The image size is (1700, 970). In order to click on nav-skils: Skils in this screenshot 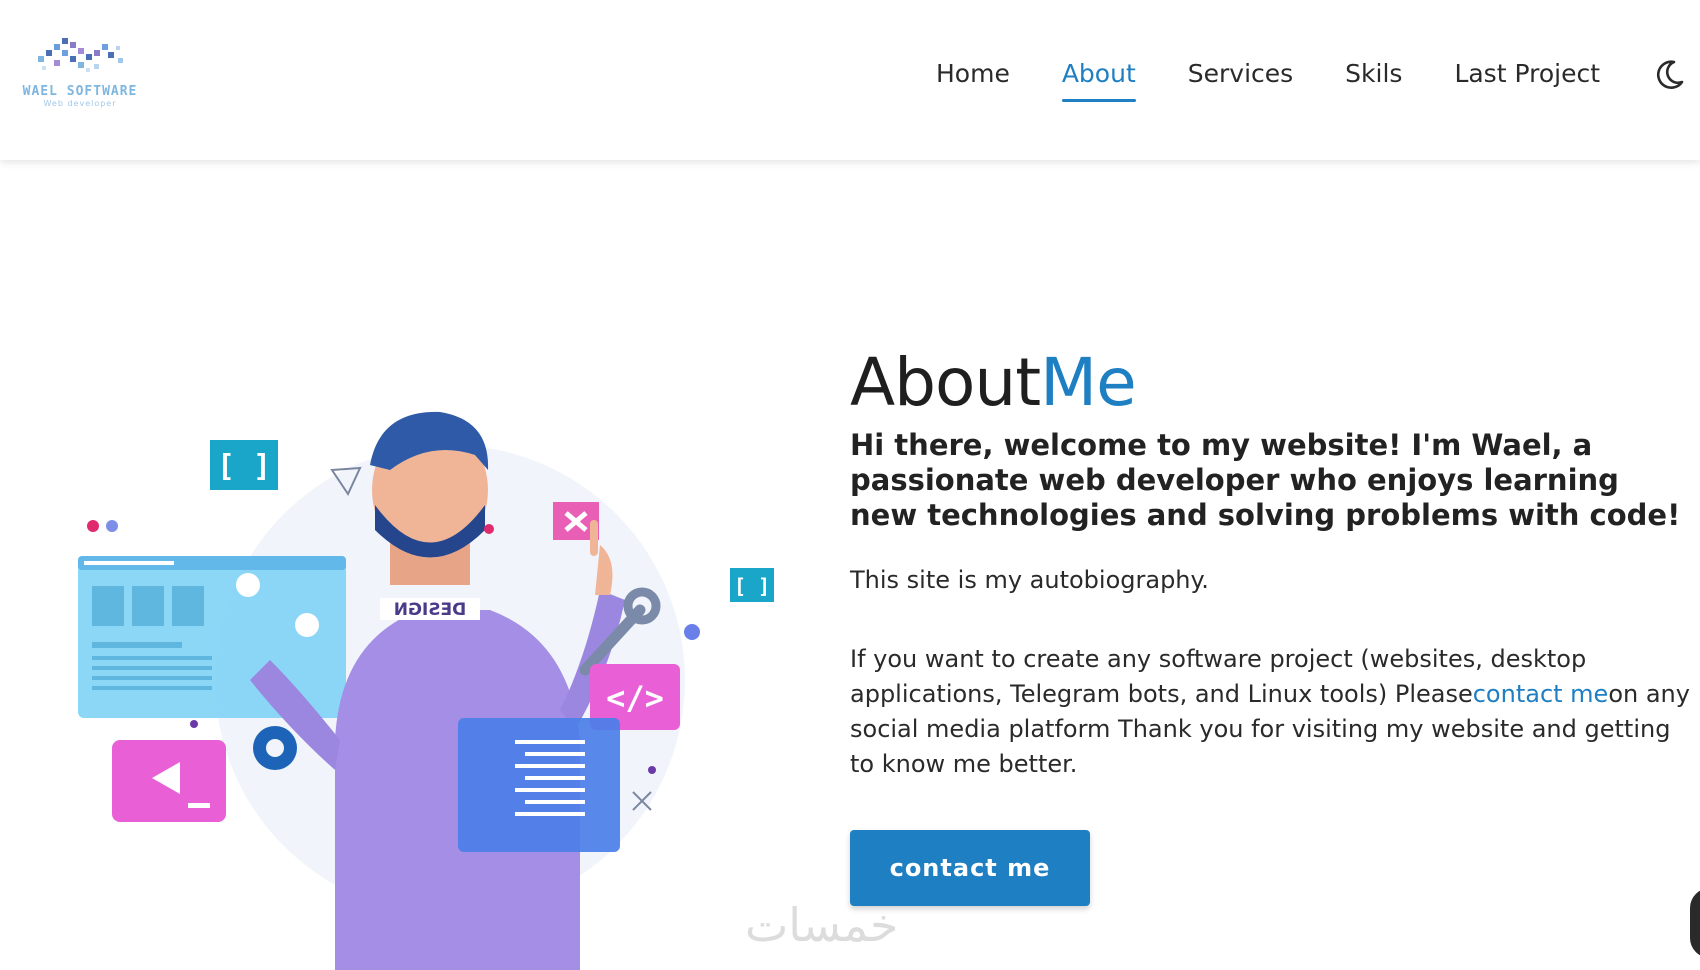, I will do `click(1373, 75)`.